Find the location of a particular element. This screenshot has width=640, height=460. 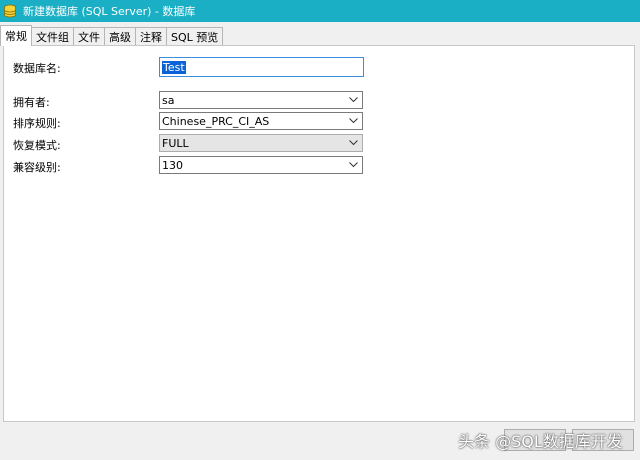

tab-bar: 常规 文件组 文件 高级 注释 SQL 预览 is located at coordinates (112, 35).